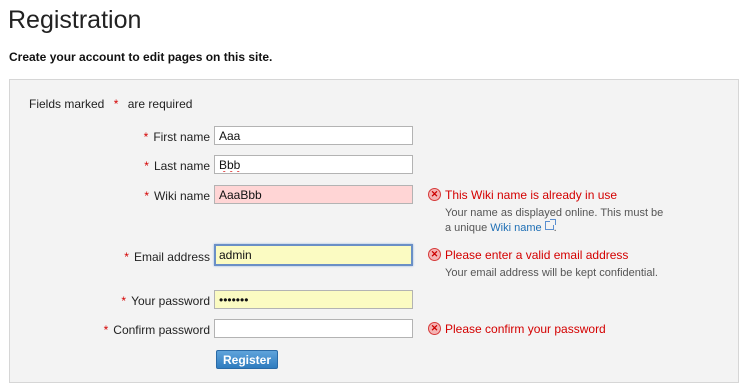  What do you see at coordinates (313, 164) in the screenshot?
I see `last-name-input` at bounding box center [313, 164].